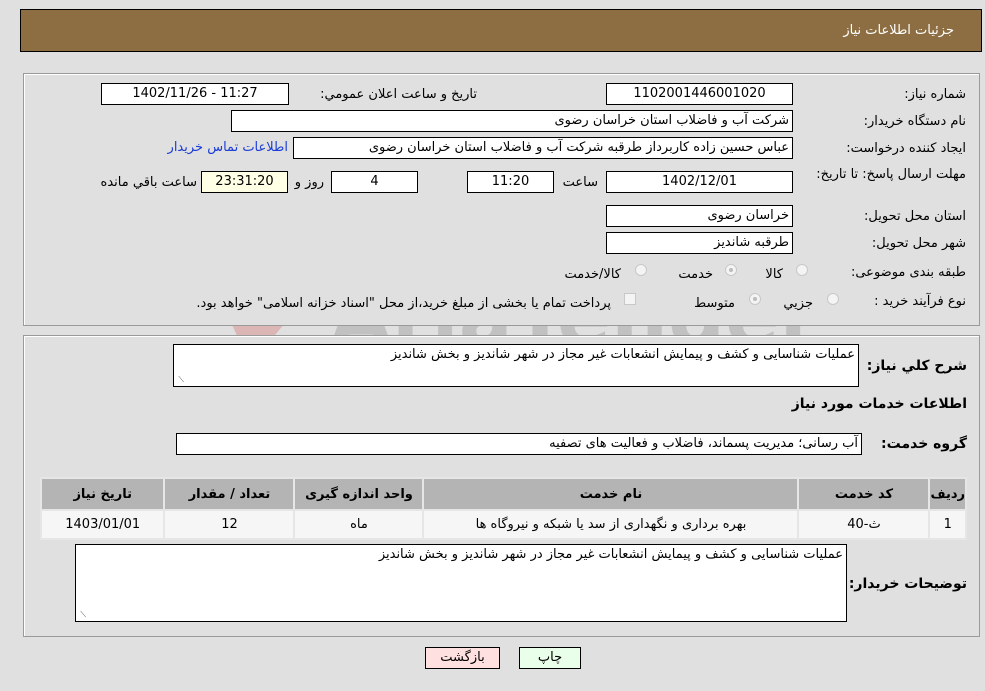 Image resolution: width=985 pixels, height=691 pixels. I want to click on col-service-code: کد خدمت, so click(864, 494).